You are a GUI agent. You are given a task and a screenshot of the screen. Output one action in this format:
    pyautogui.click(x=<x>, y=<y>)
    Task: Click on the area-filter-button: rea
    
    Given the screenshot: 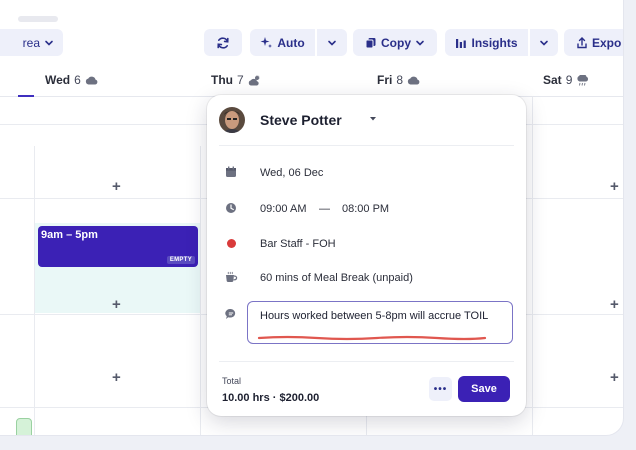 What is the action you would take?
    pyautogui.click(x=31, y=42)
    